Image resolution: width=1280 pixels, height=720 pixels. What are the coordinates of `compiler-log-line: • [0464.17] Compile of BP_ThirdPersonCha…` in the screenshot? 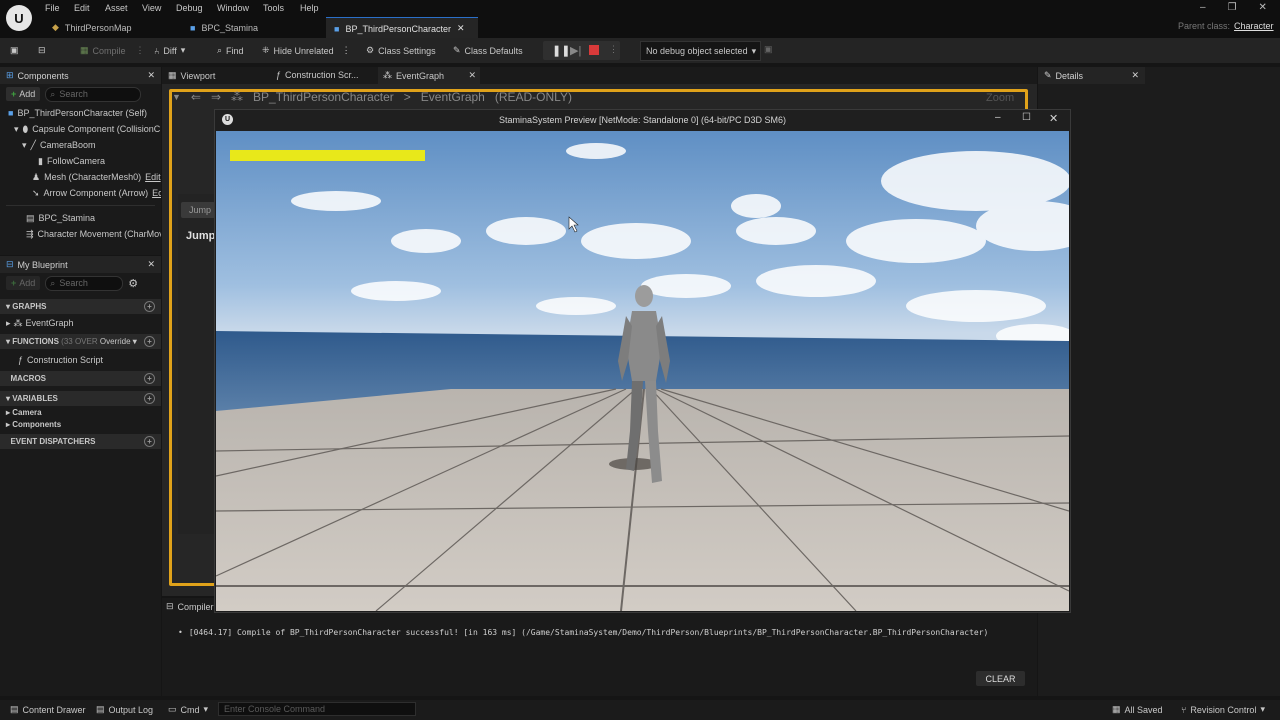 It's located at (583, 632).